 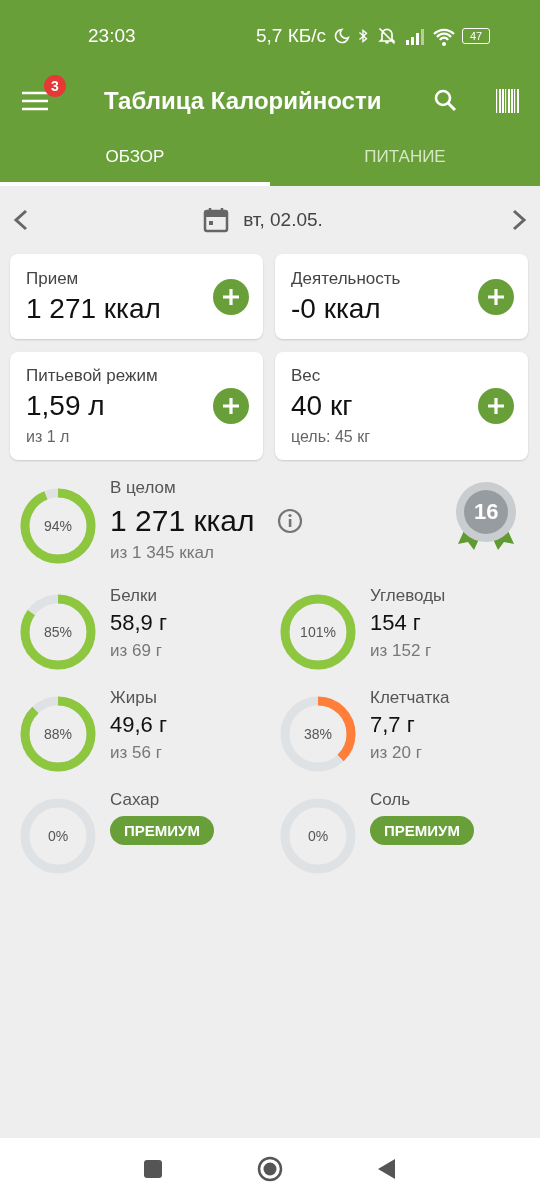 What do you see at coordinates (306, 376) in the screenshot?
I see `card-label: Вес` at bounding box center [306, 376].